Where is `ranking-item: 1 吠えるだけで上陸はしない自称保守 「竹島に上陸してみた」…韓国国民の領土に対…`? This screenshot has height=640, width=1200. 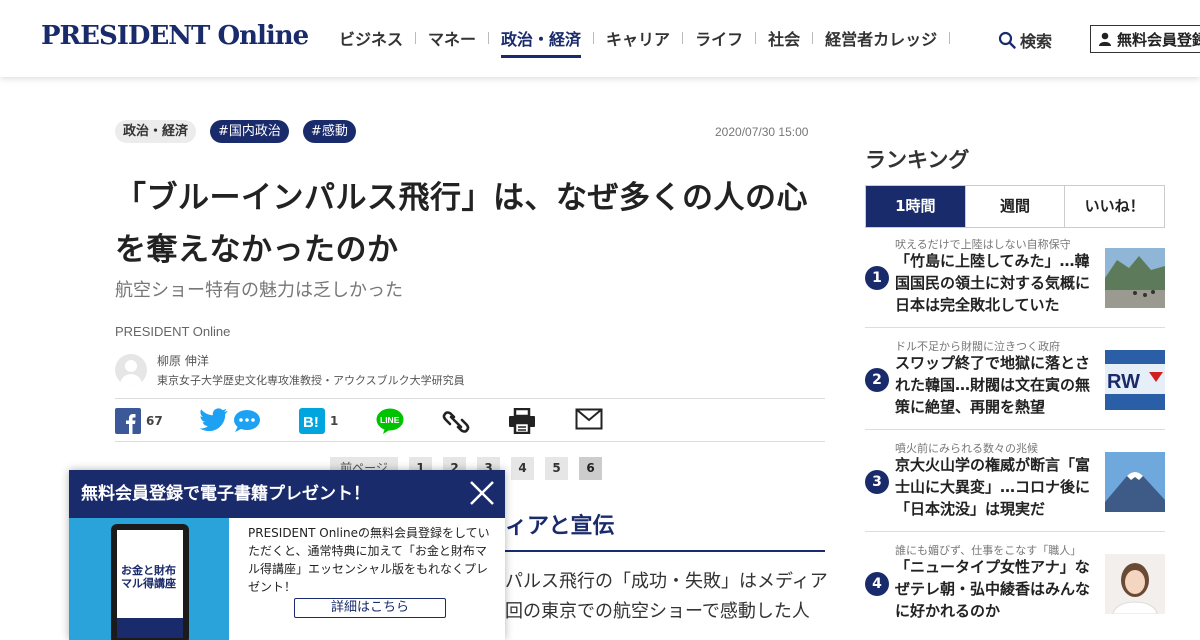
ranking-item: 1 吠えるだけで上陸はしない自称保守 「竹島に上陸してみた」…韓国国民の領土に対… is located at coordinates (1015, 278).